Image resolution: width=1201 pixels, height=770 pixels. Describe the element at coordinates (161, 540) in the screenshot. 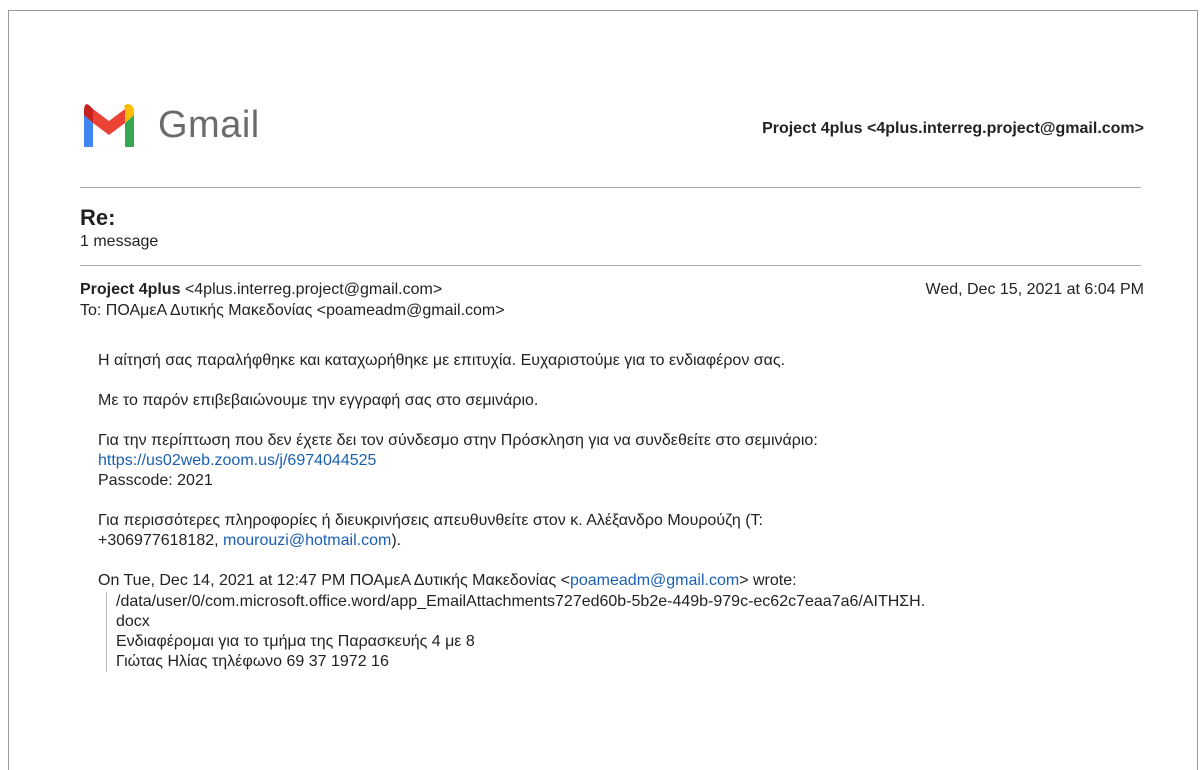

I see `contact-phone: +306977618182,` at that location.